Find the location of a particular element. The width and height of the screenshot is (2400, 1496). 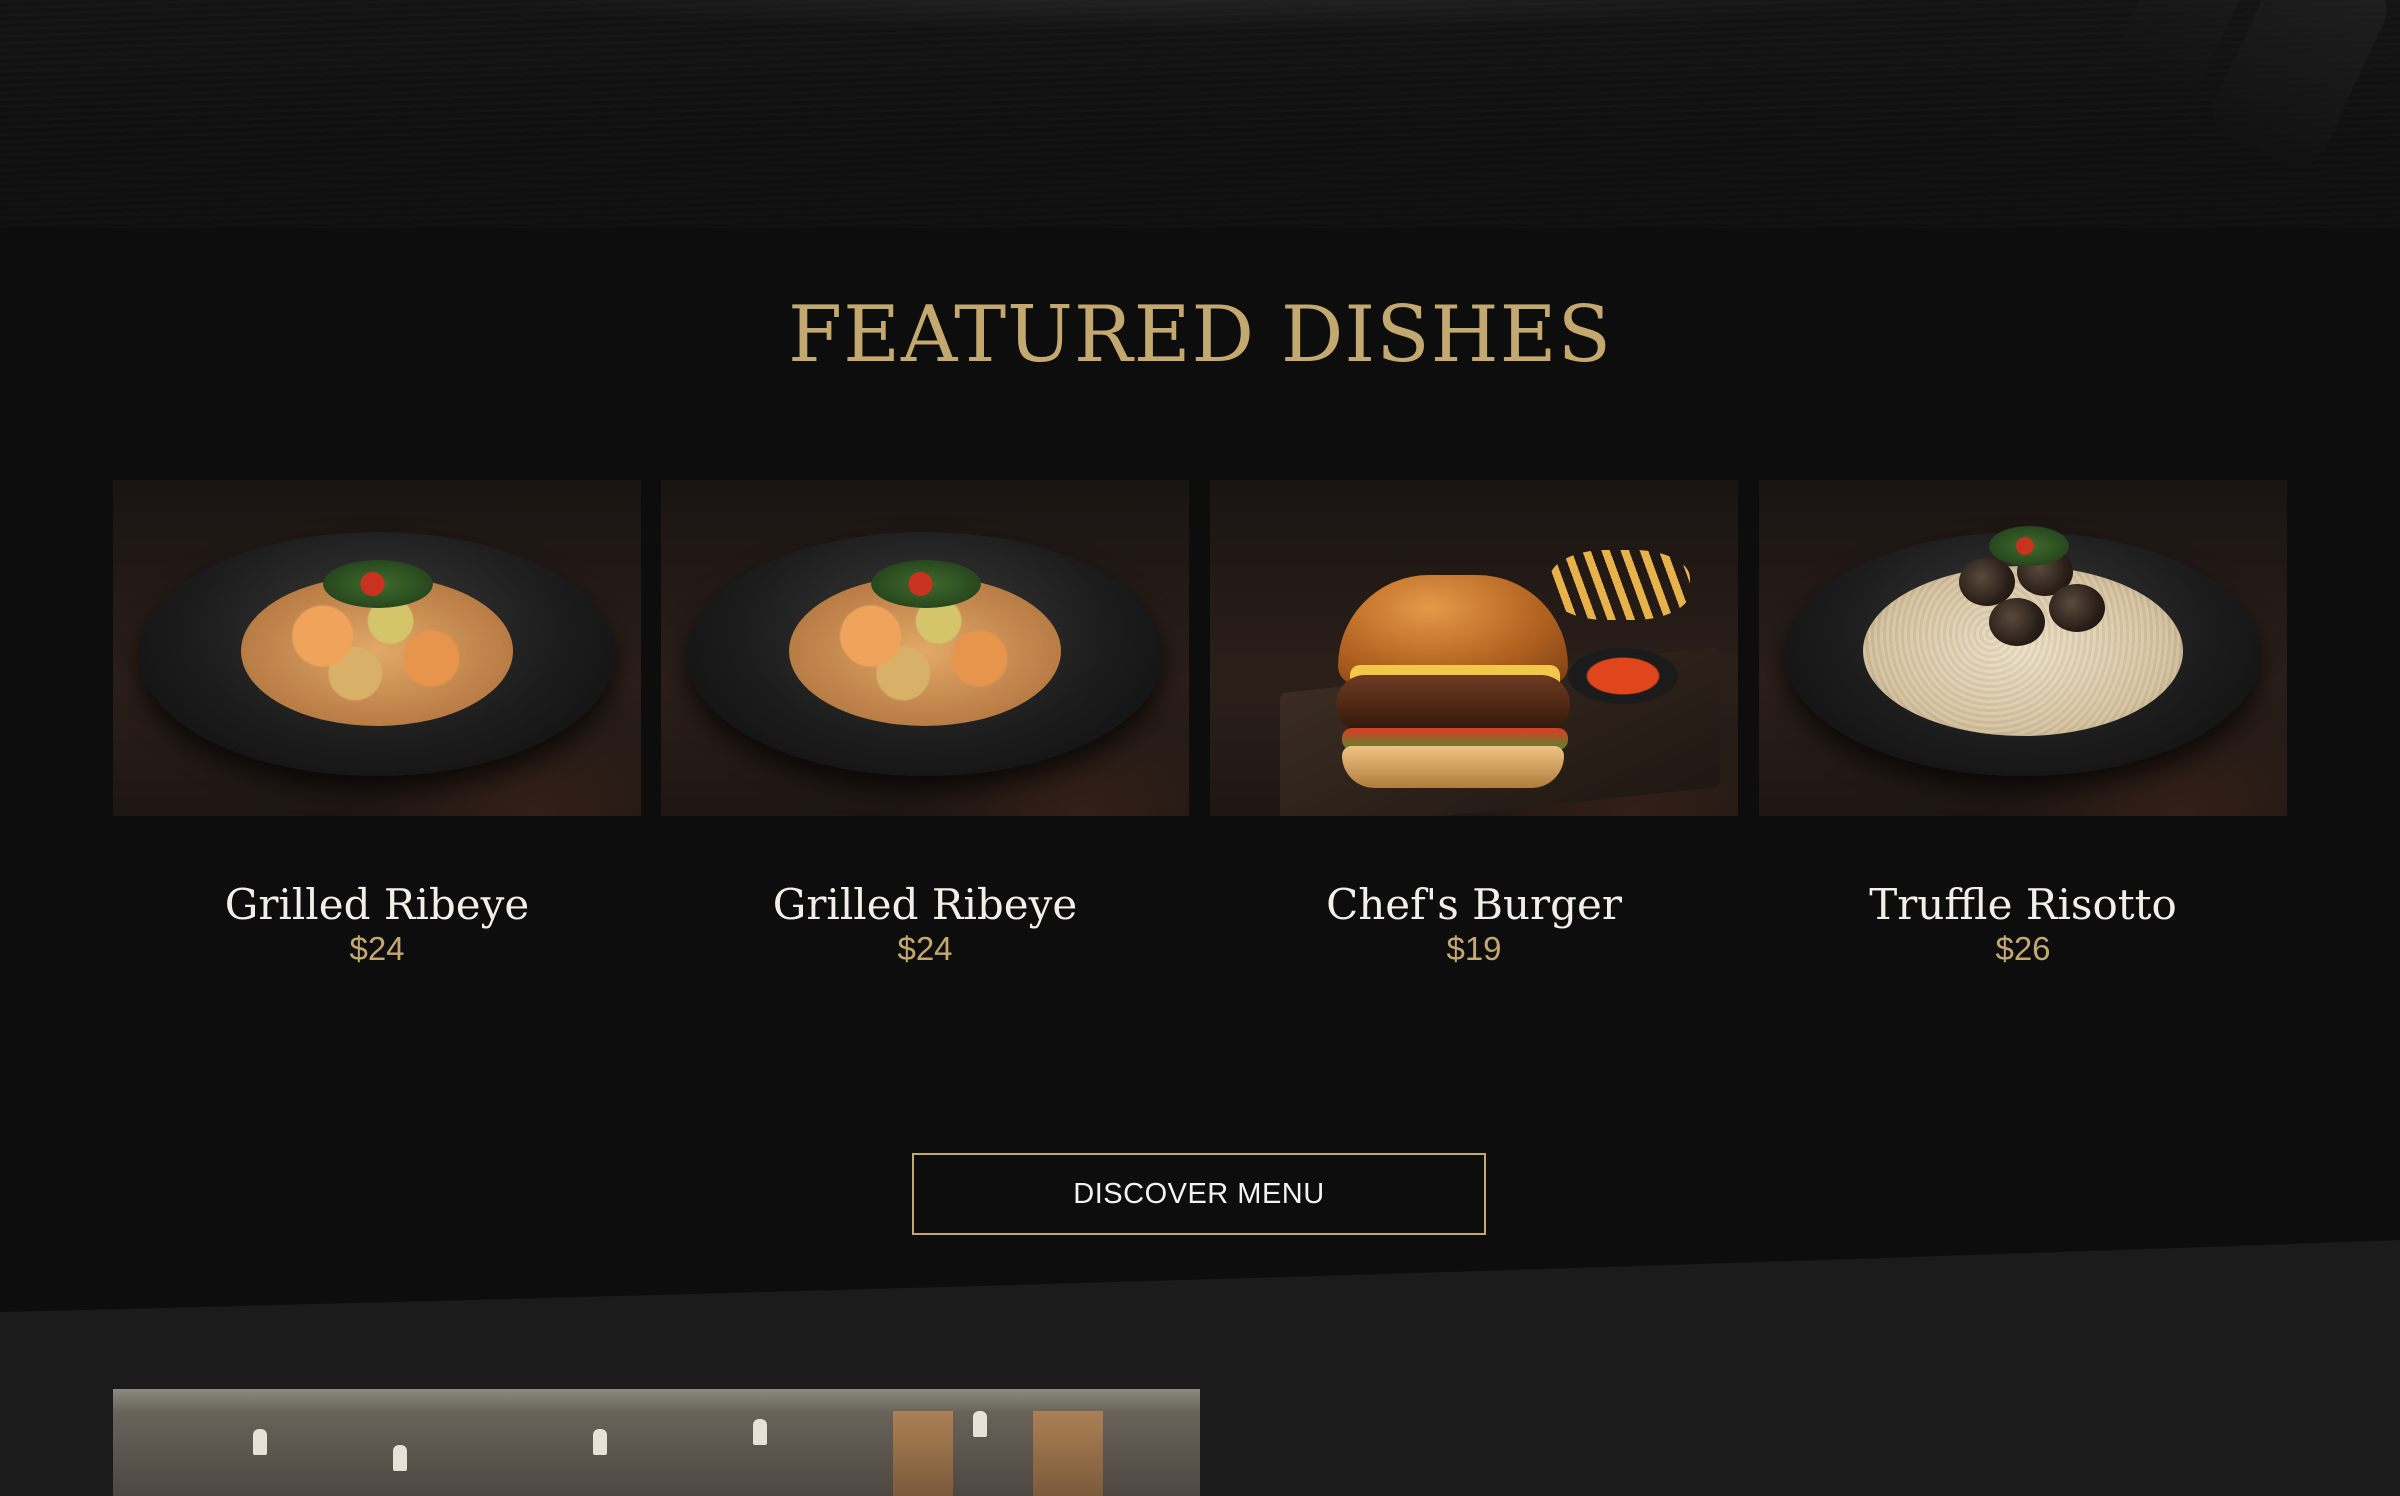

dish-name: Chef's Burger is located at coordinates (1474, 904).